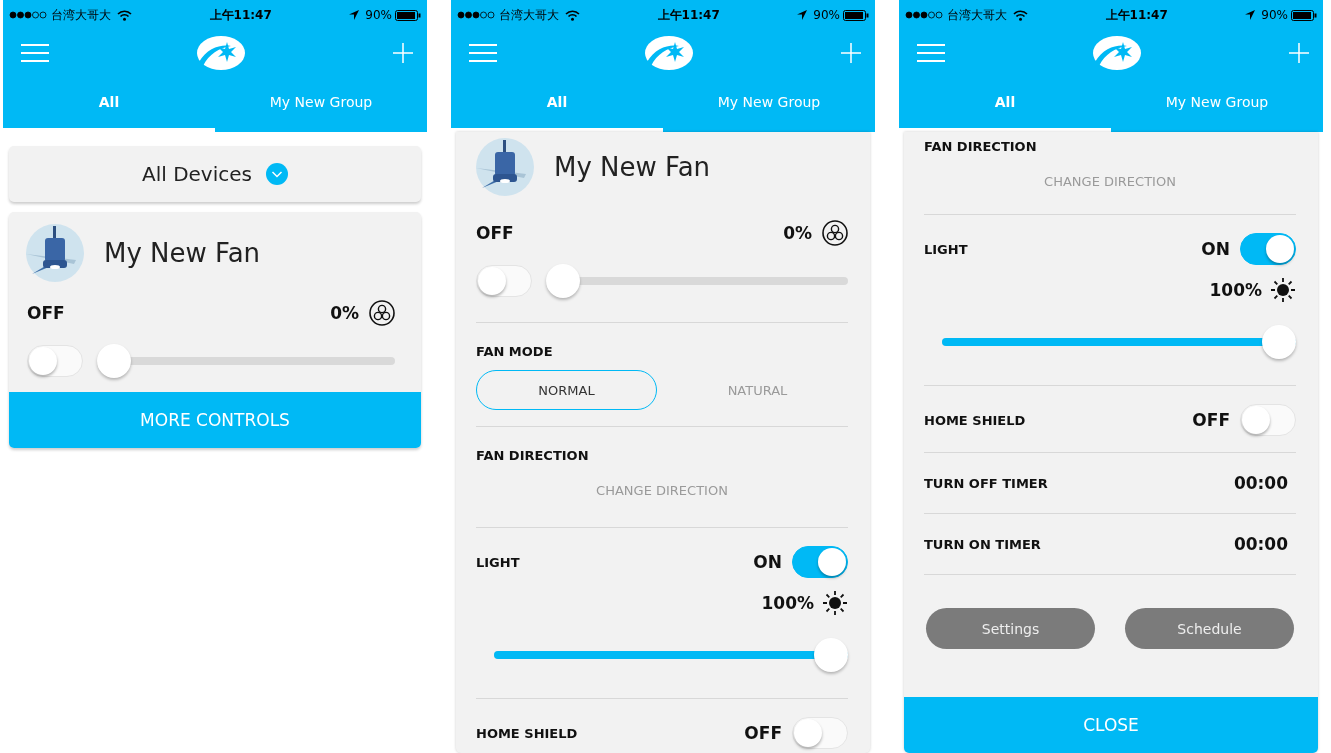  I want to click on close-button: CLOSE, so click(1111, 725).